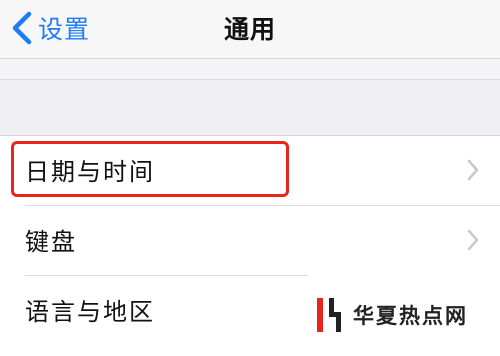 The width and height of the screenshot is (500, 356). I want to click on watermark-text: 华夏热点网, so click(410, 315).